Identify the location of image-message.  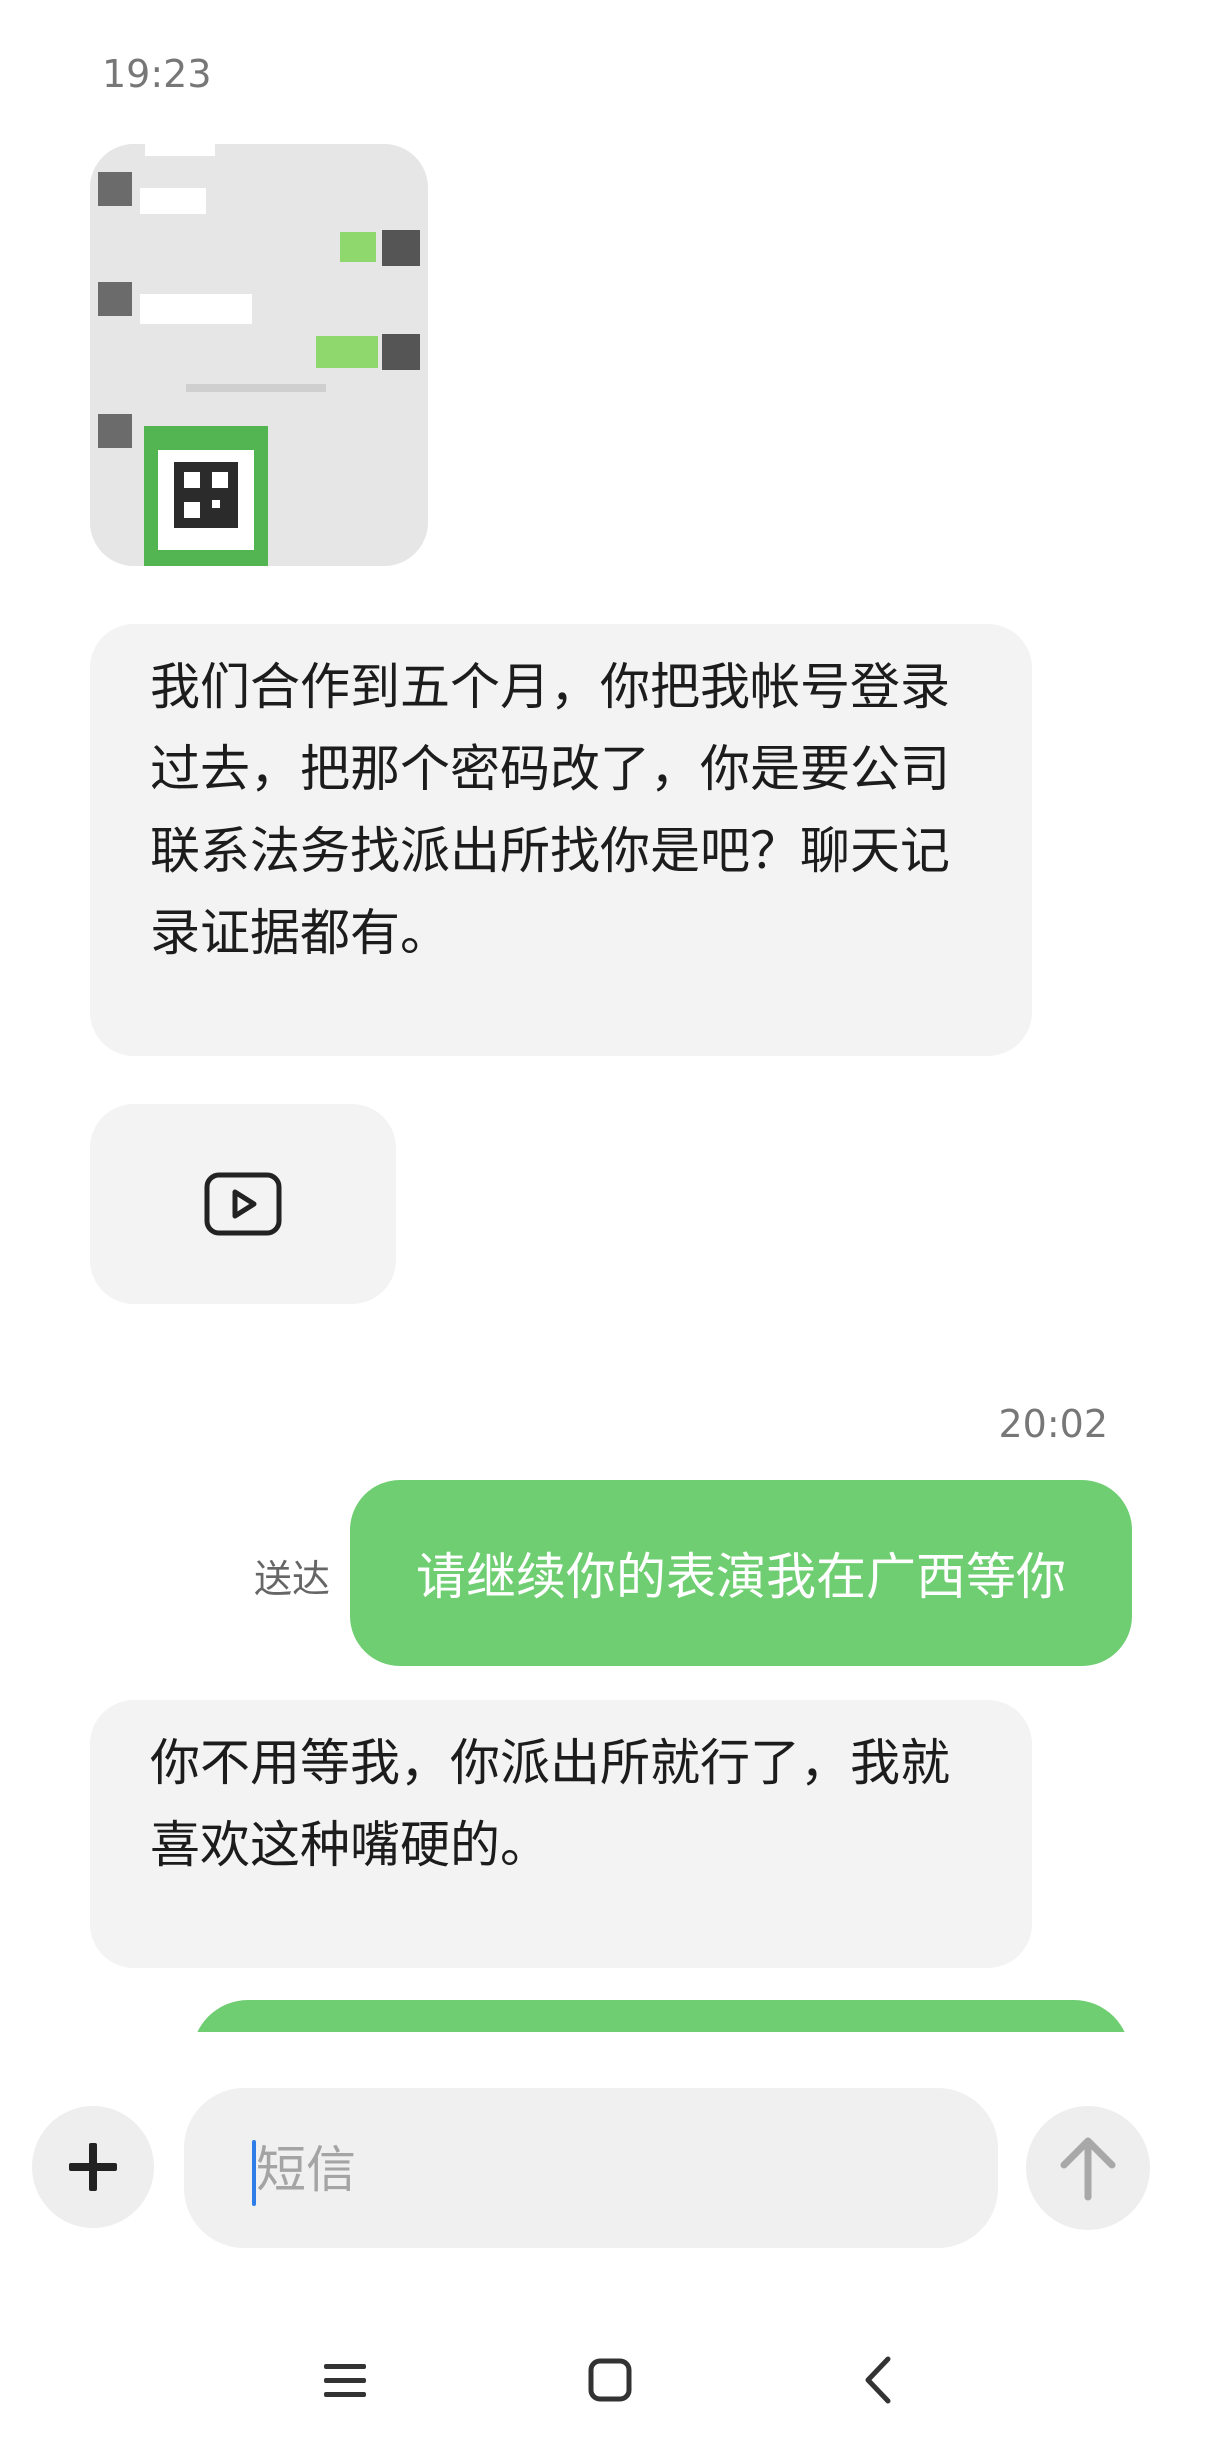
(259, 355).